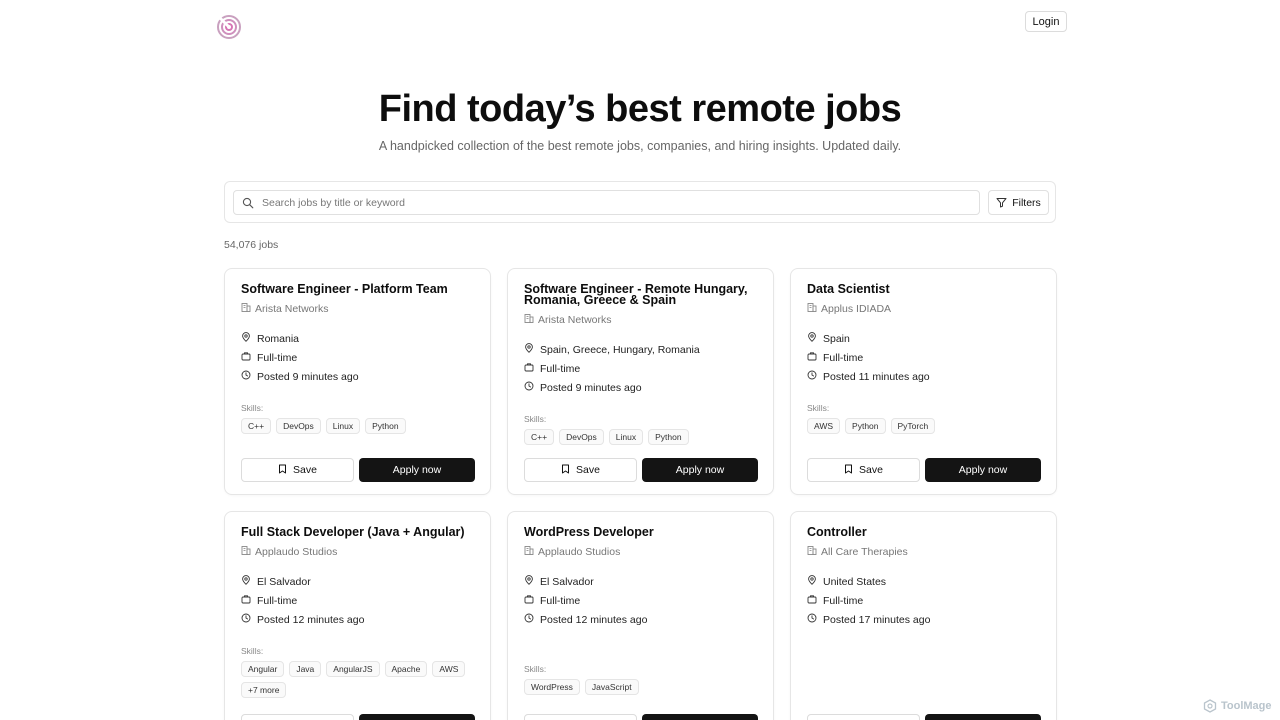 The image size is (1280, 720). Describe the element at coordinates (640, 532) in the screenshot. I see `job-title: WordPress Developer` at that location.